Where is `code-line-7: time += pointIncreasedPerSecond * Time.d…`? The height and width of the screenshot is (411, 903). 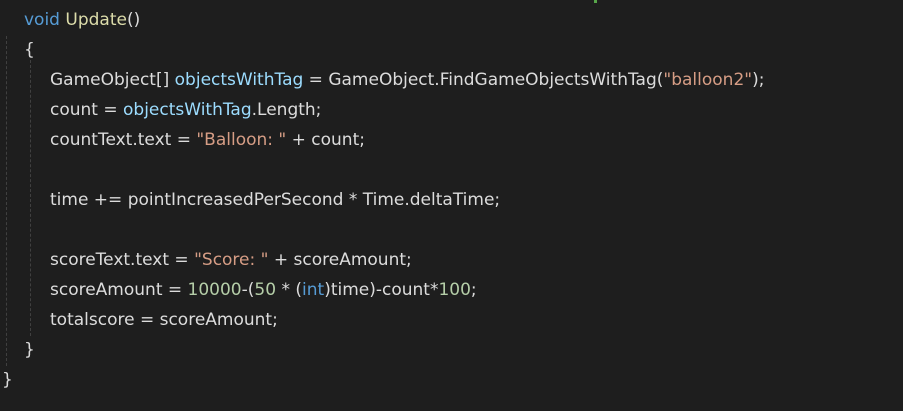
code-line-7: time += pointIncreasedPerSecond * Time.d… is located at coordinates (275, 200).